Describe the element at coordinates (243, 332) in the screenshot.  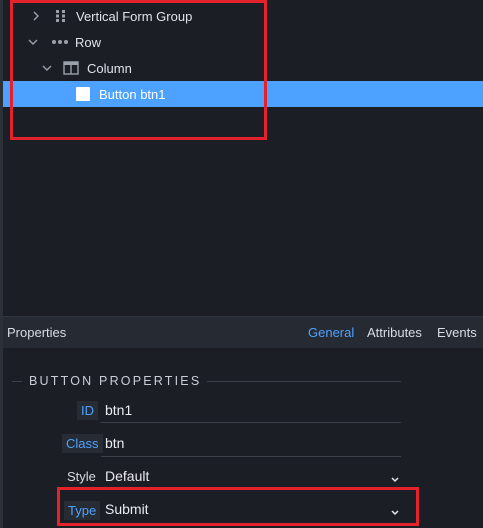
I see `properties-header: Properties General Attributes Events` at that location.